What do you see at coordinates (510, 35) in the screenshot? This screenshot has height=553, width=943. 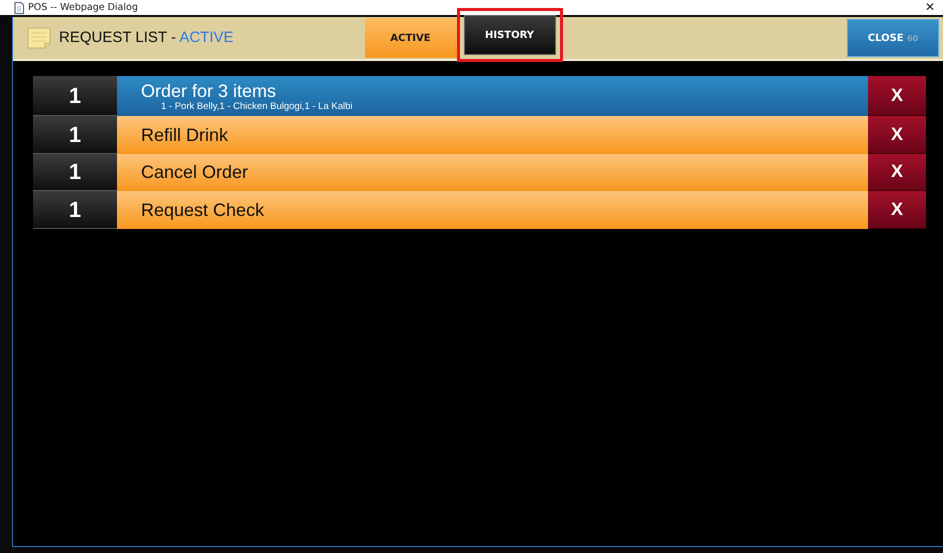 I see `tab: HISTORY` at bounding box center [510, 35].